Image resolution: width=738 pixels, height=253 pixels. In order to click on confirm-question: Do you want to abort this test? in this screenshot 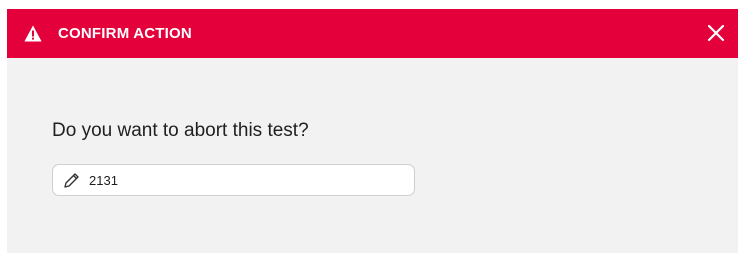, I will do `click(180, 130)`.